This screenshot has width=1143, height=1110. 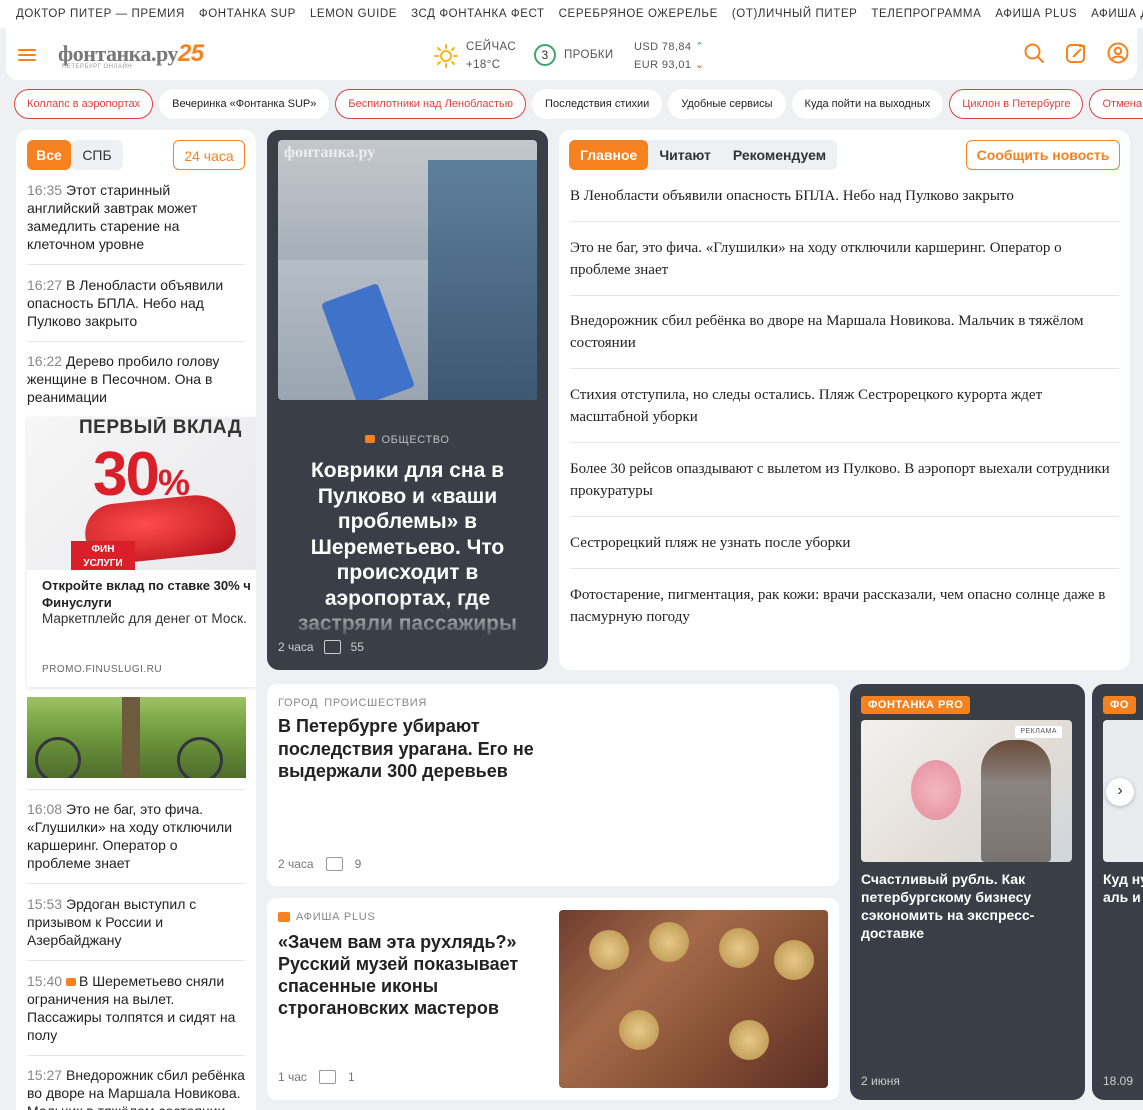 What do you see at coordinates (160, 427) in the screenshot?
I see `ad-headline: ПЕРВЫЙ ВКЛАД` at bounding box center [160, 427].